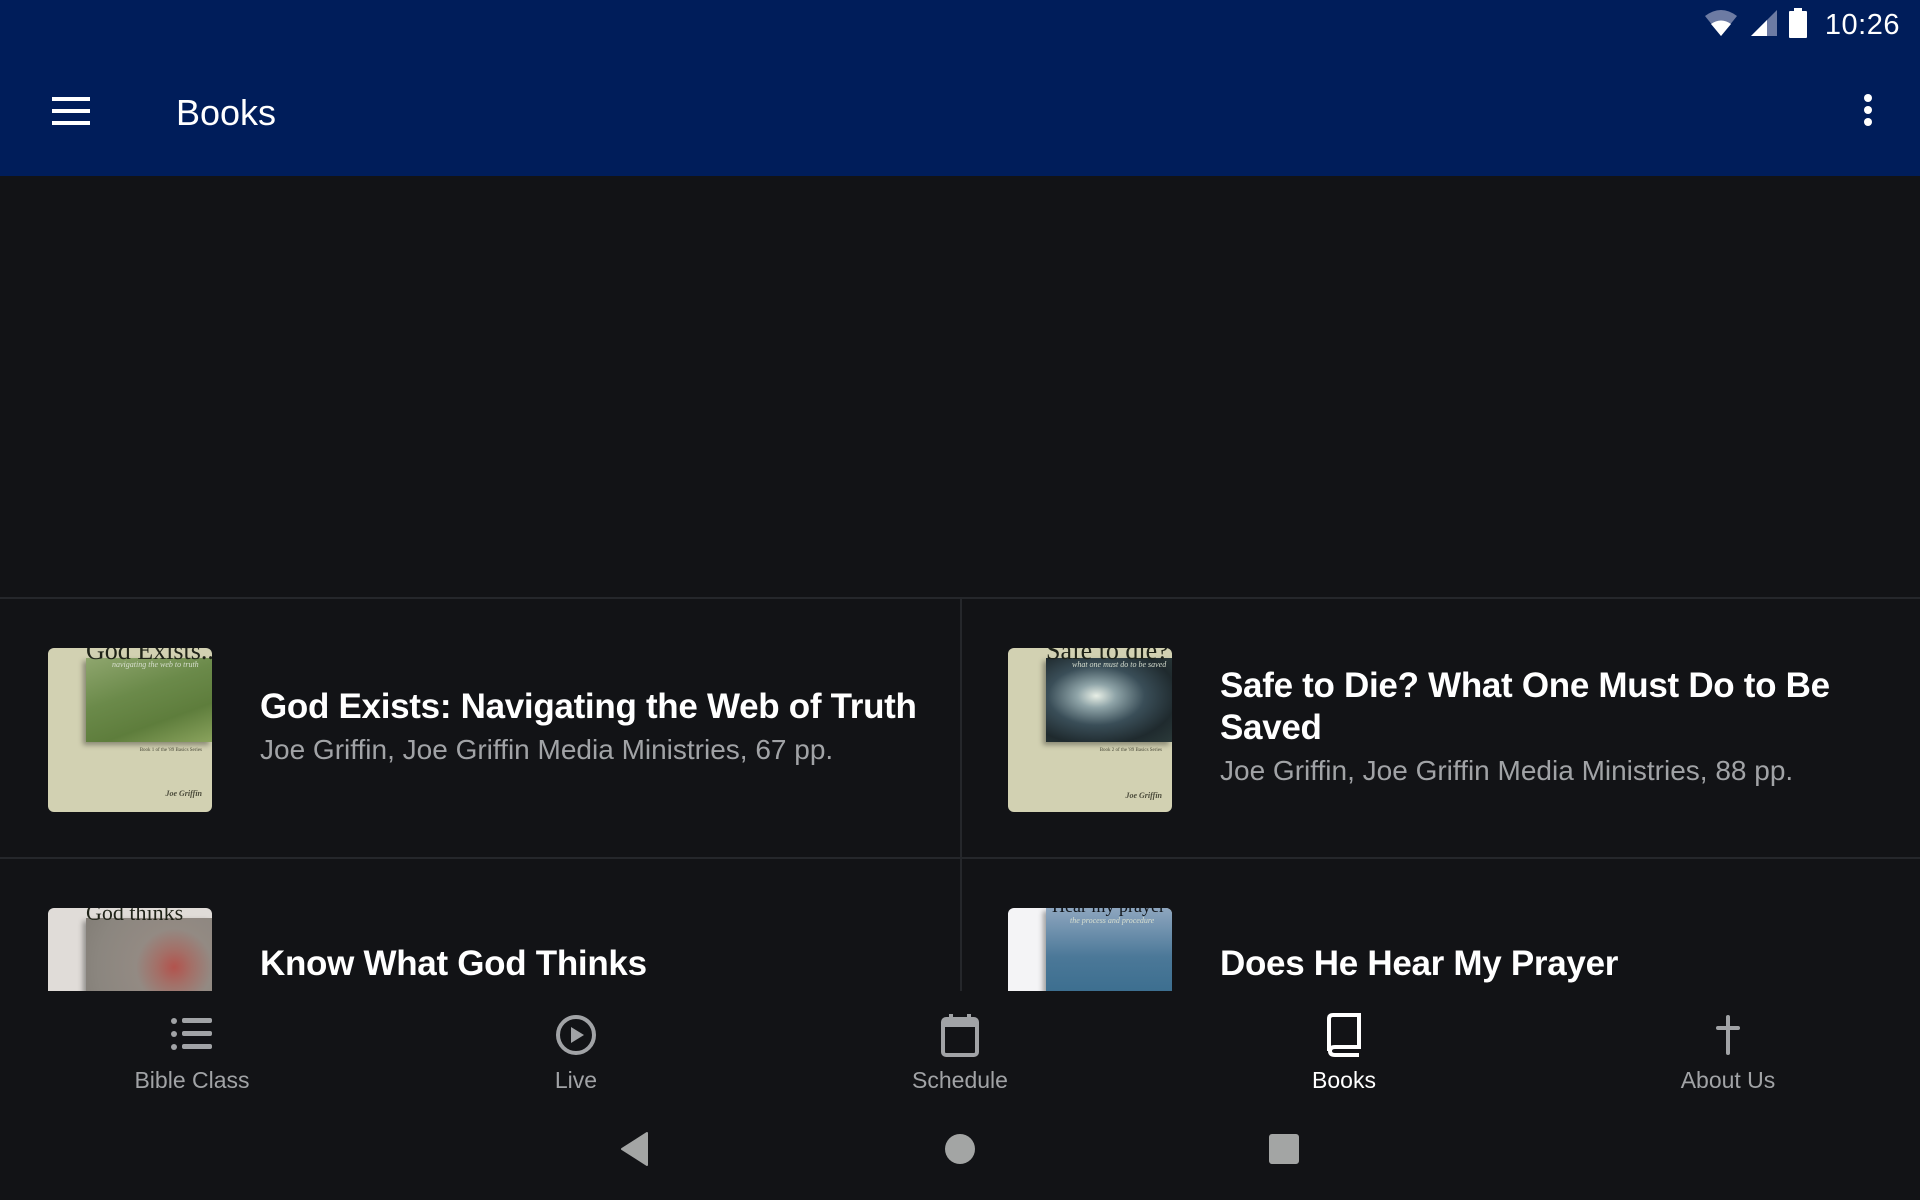 Image resolution: width=1920 pixels, height=1200 pixels. Describe the element at coordinates (1728, 1080) in the screenshot. I see `nav-label: About Us` at that location.